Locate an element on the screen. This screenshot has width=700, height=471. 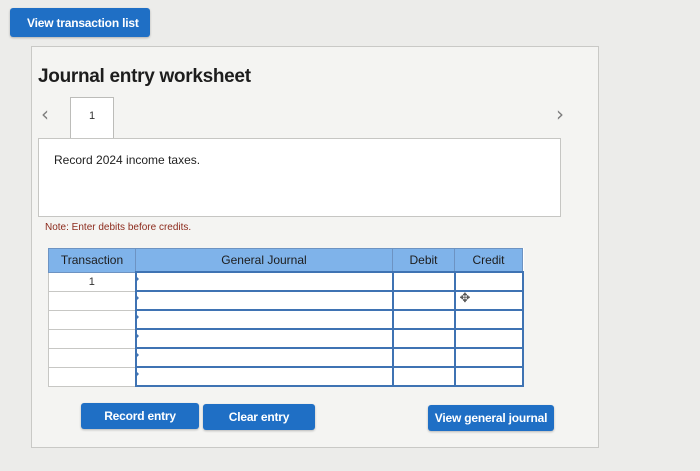
column-header-credit: Credit is located at coordinates (488, 260).